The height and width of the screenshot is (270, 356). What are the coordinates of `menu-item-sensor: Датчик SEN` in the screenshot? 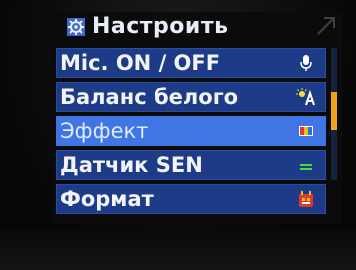 It's located at (191, 165).